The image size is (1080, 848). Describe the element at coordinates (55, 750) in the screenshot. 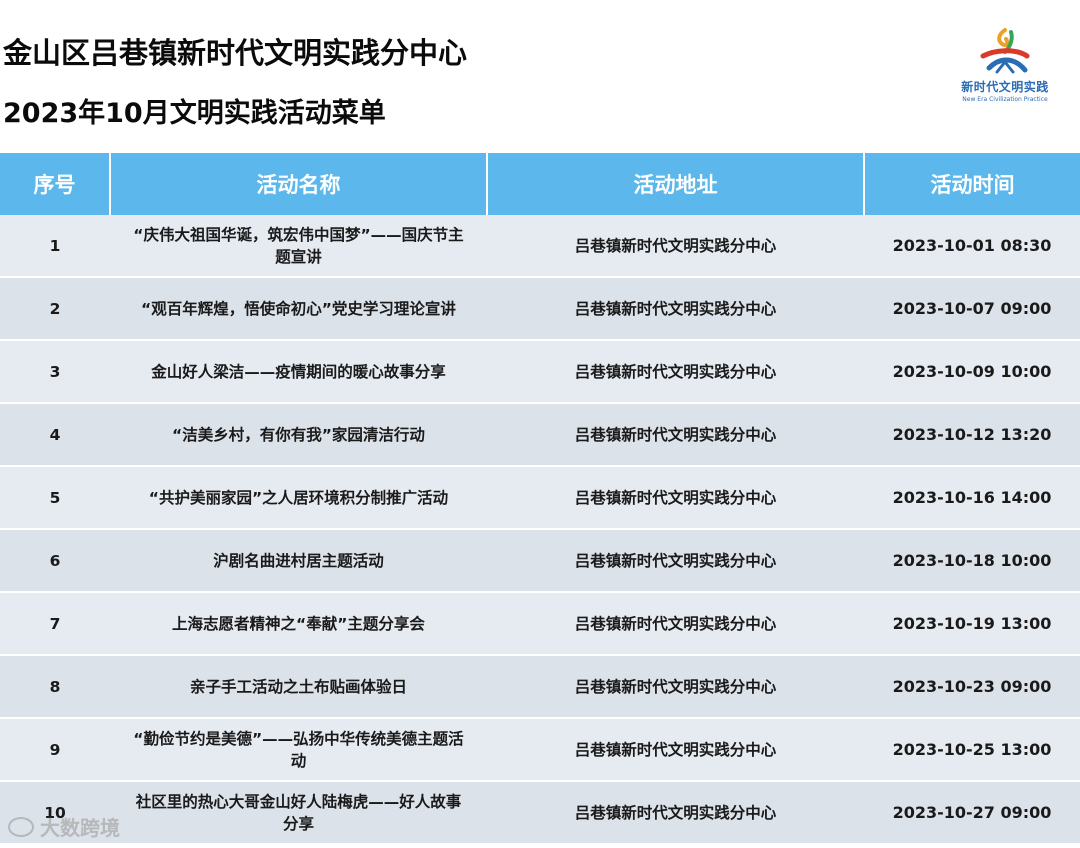

I see `row-no: 9` at that location.